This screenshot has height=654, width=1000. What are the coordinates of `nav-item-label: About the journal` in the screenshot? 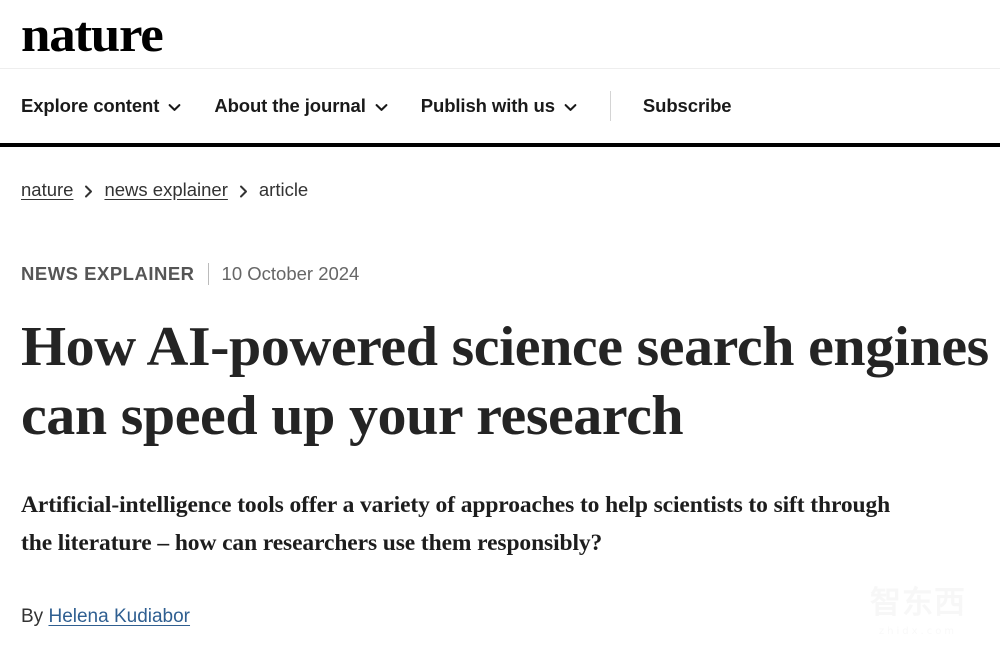 It's located at (290, 105).